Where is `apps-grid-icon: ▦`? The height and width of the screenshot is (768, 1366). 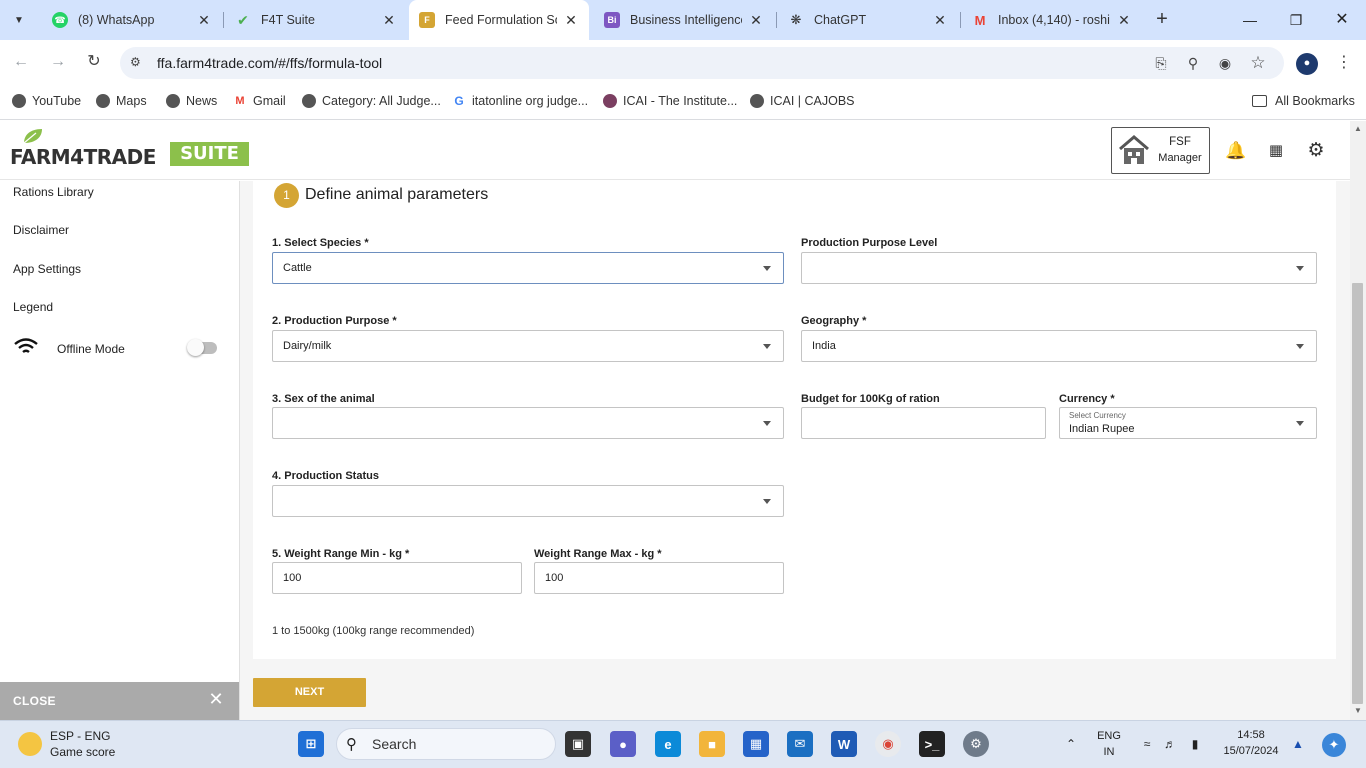
apps-grid-icon: ▦ is located at coordinates (1276, 151).